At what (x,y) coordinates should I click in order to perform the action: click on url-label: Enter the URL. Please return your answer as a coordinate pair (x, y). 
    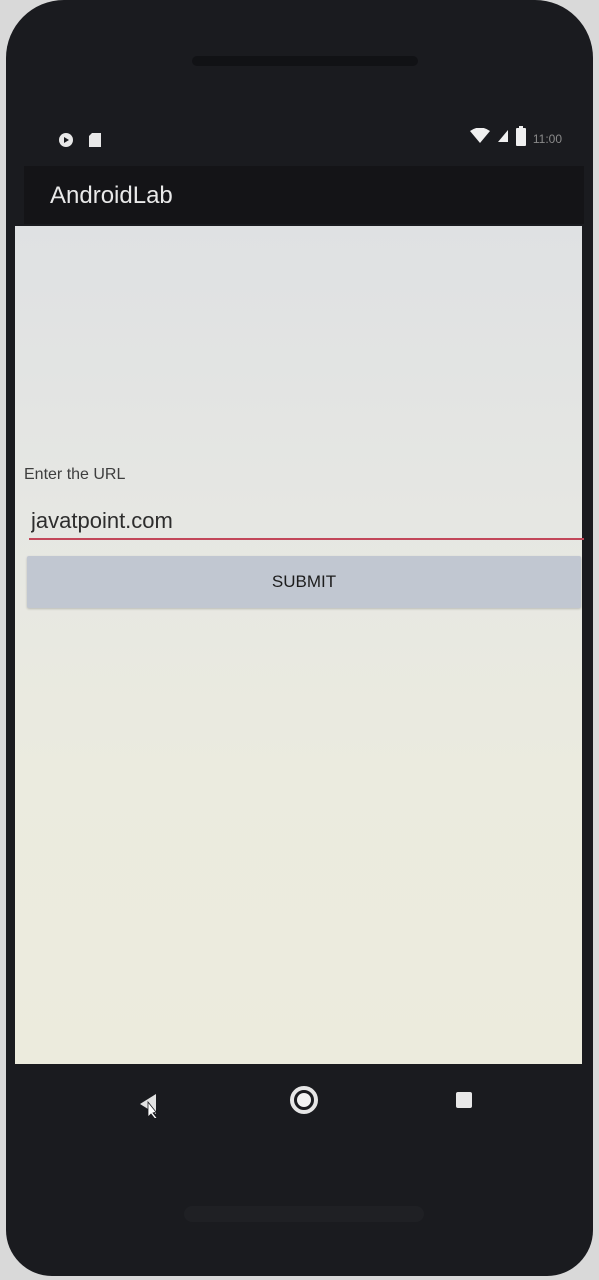
    Looking at the image, I should click on (75, 474).